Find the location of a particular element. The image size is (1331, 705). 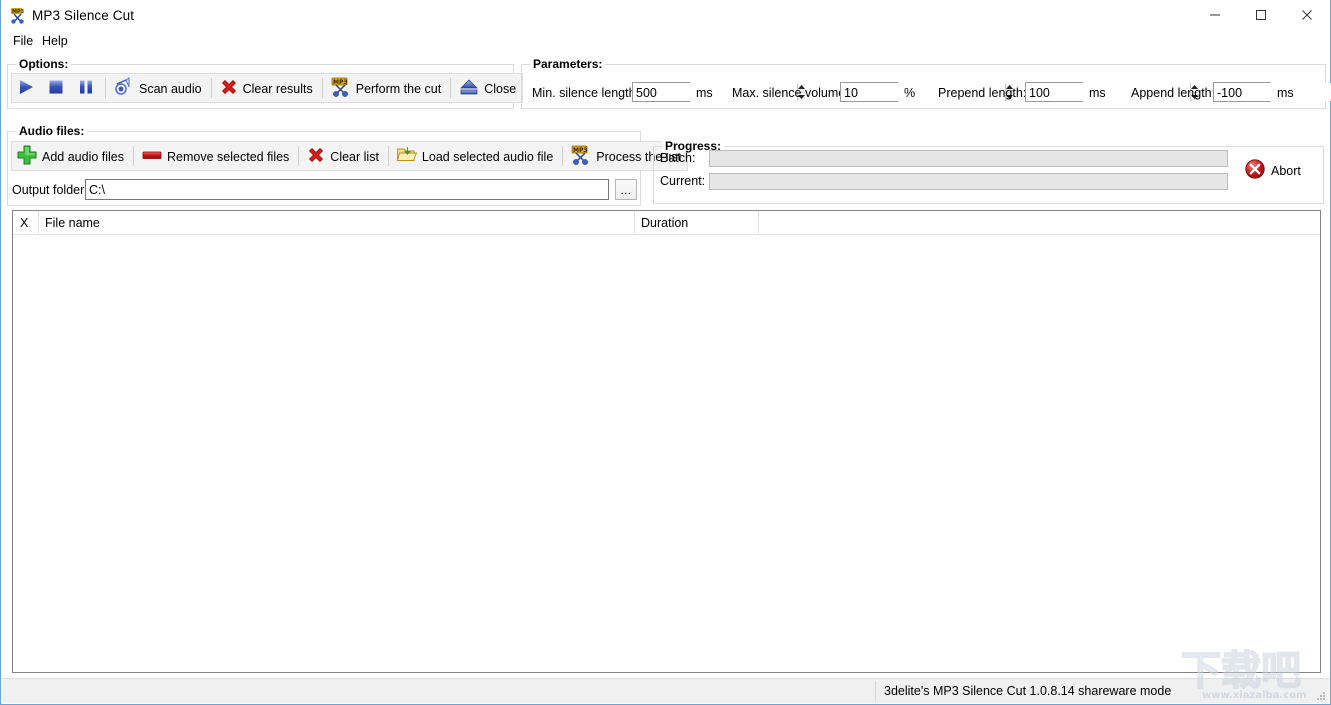

add-audio-files-button: Add audio files is located at coordinates (71, 156).